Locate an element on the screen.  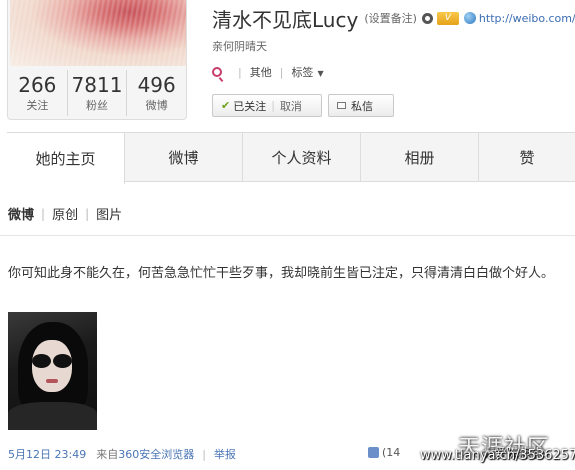
stat-followers: 7811 粉丝 is located at coordinates (98, 93).